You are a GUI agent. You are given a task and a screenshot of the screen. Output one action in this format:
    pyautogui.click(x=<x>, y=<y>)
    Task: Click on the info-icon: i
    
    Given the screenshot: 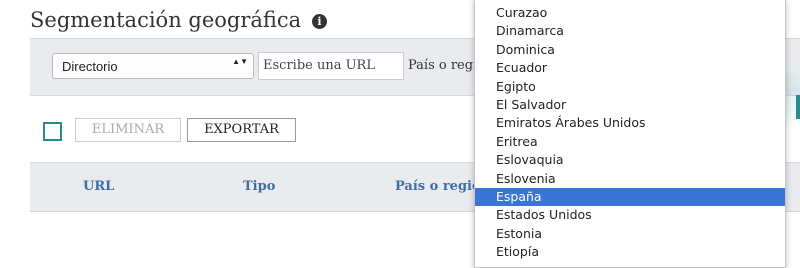 What is the action you would take?
    pyautogui.click(x=319, y=21)
    